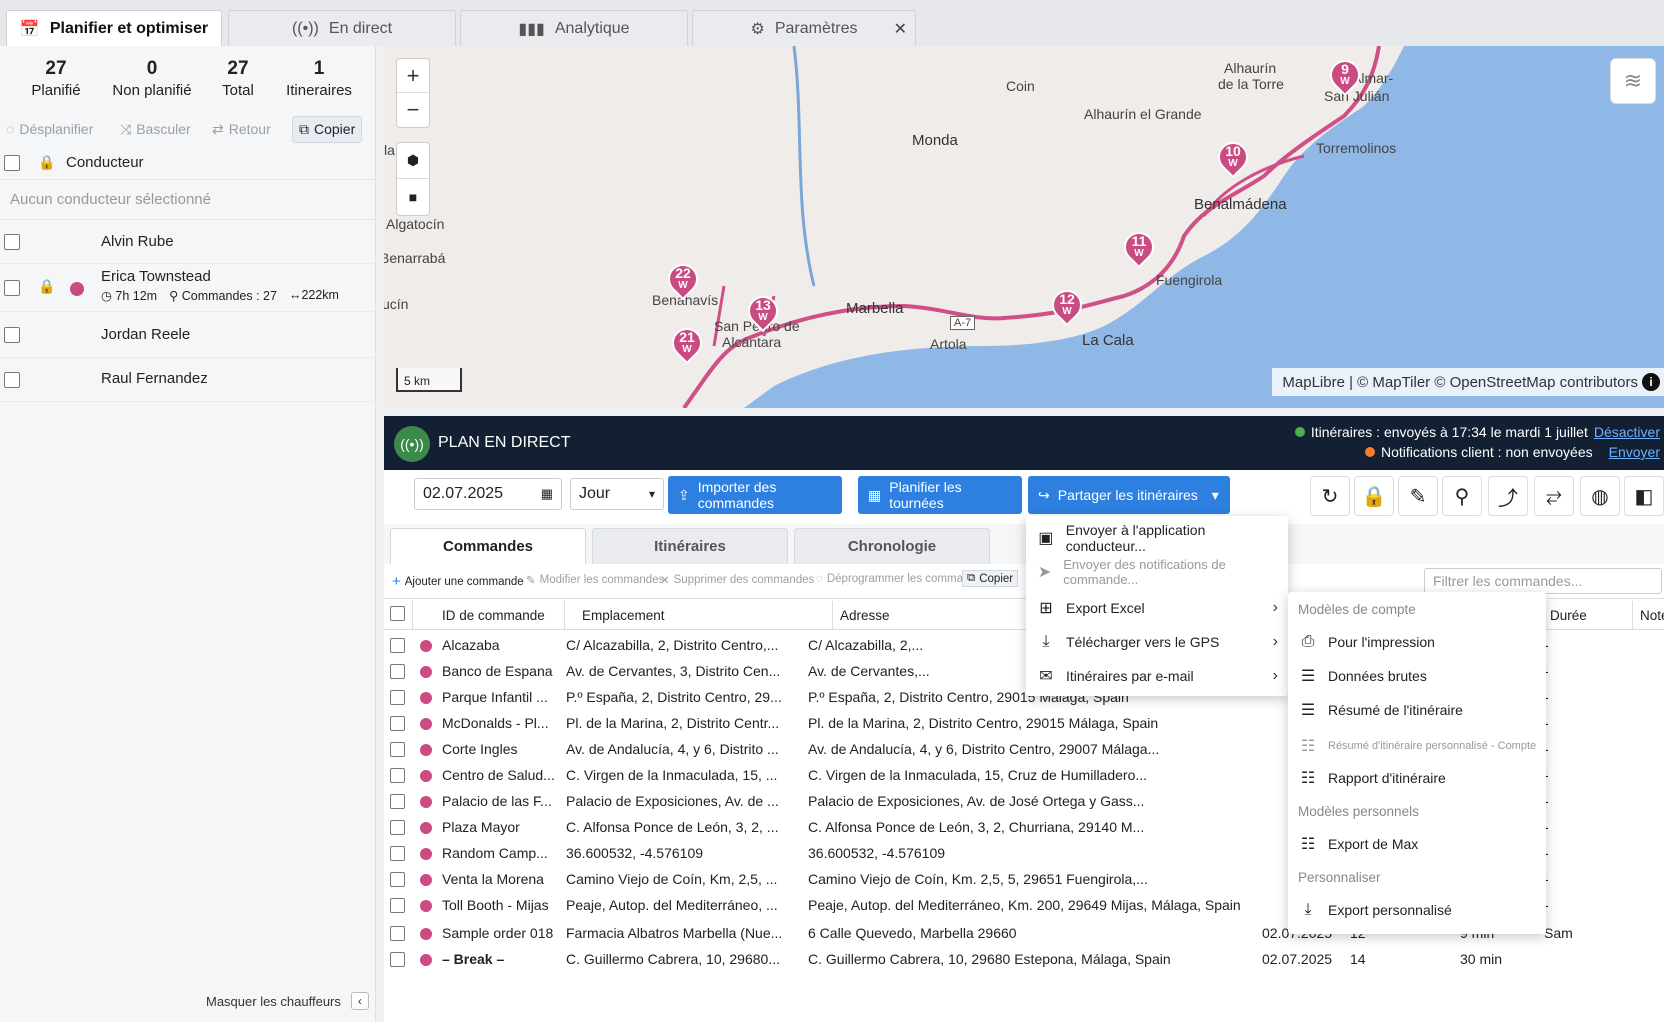 The height and width of the screenshot is (1022, 1664). I want to click on layers-icon: ≋, so click(1633, 80).